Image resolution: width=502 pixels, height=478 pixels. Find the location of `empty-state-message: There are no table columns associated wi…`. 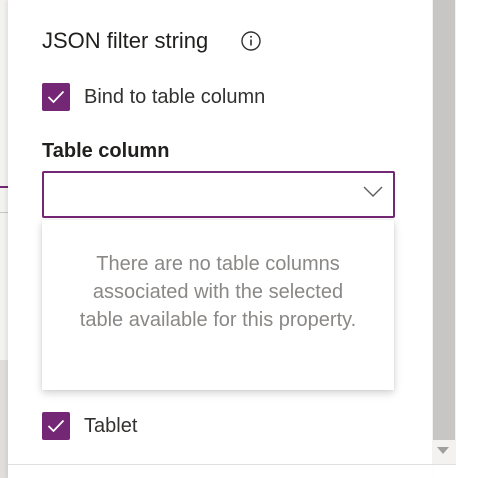

empty-state-message: There are no table columns associated wi… is located at coordinates (218, 292).